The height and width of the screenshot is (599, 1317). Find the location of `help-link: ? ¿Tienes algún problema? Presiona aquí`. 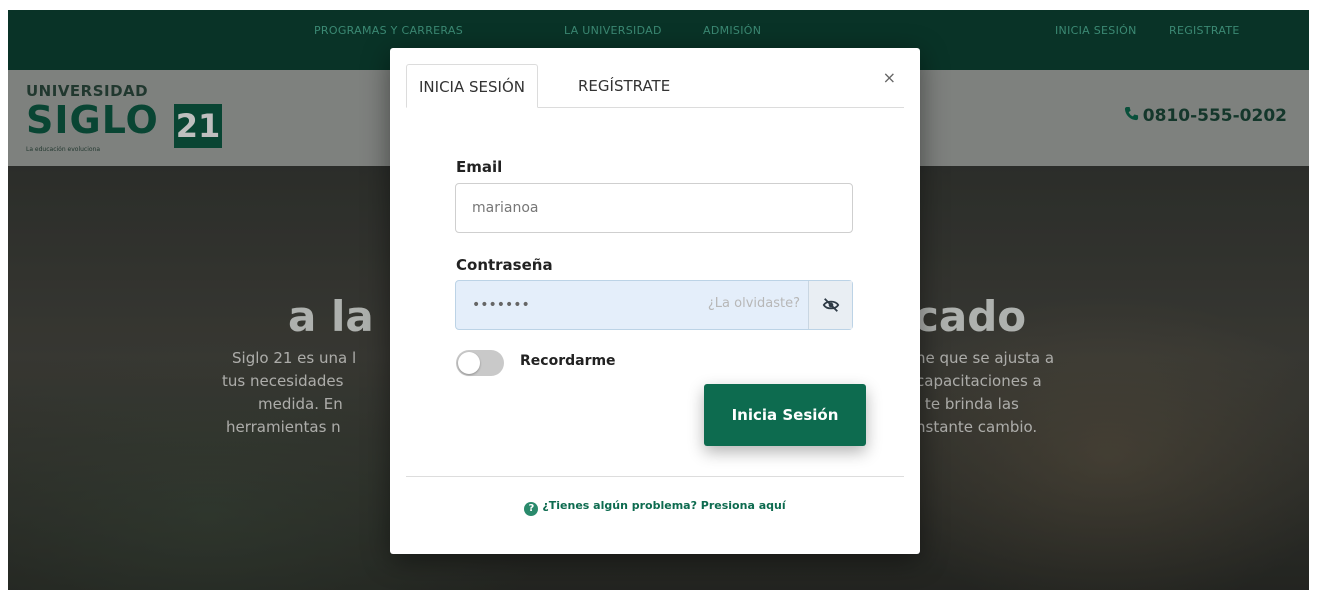

help-link: ? ¿Tienes algún problema? Presiona aquí is located at coordinates (655, 507).